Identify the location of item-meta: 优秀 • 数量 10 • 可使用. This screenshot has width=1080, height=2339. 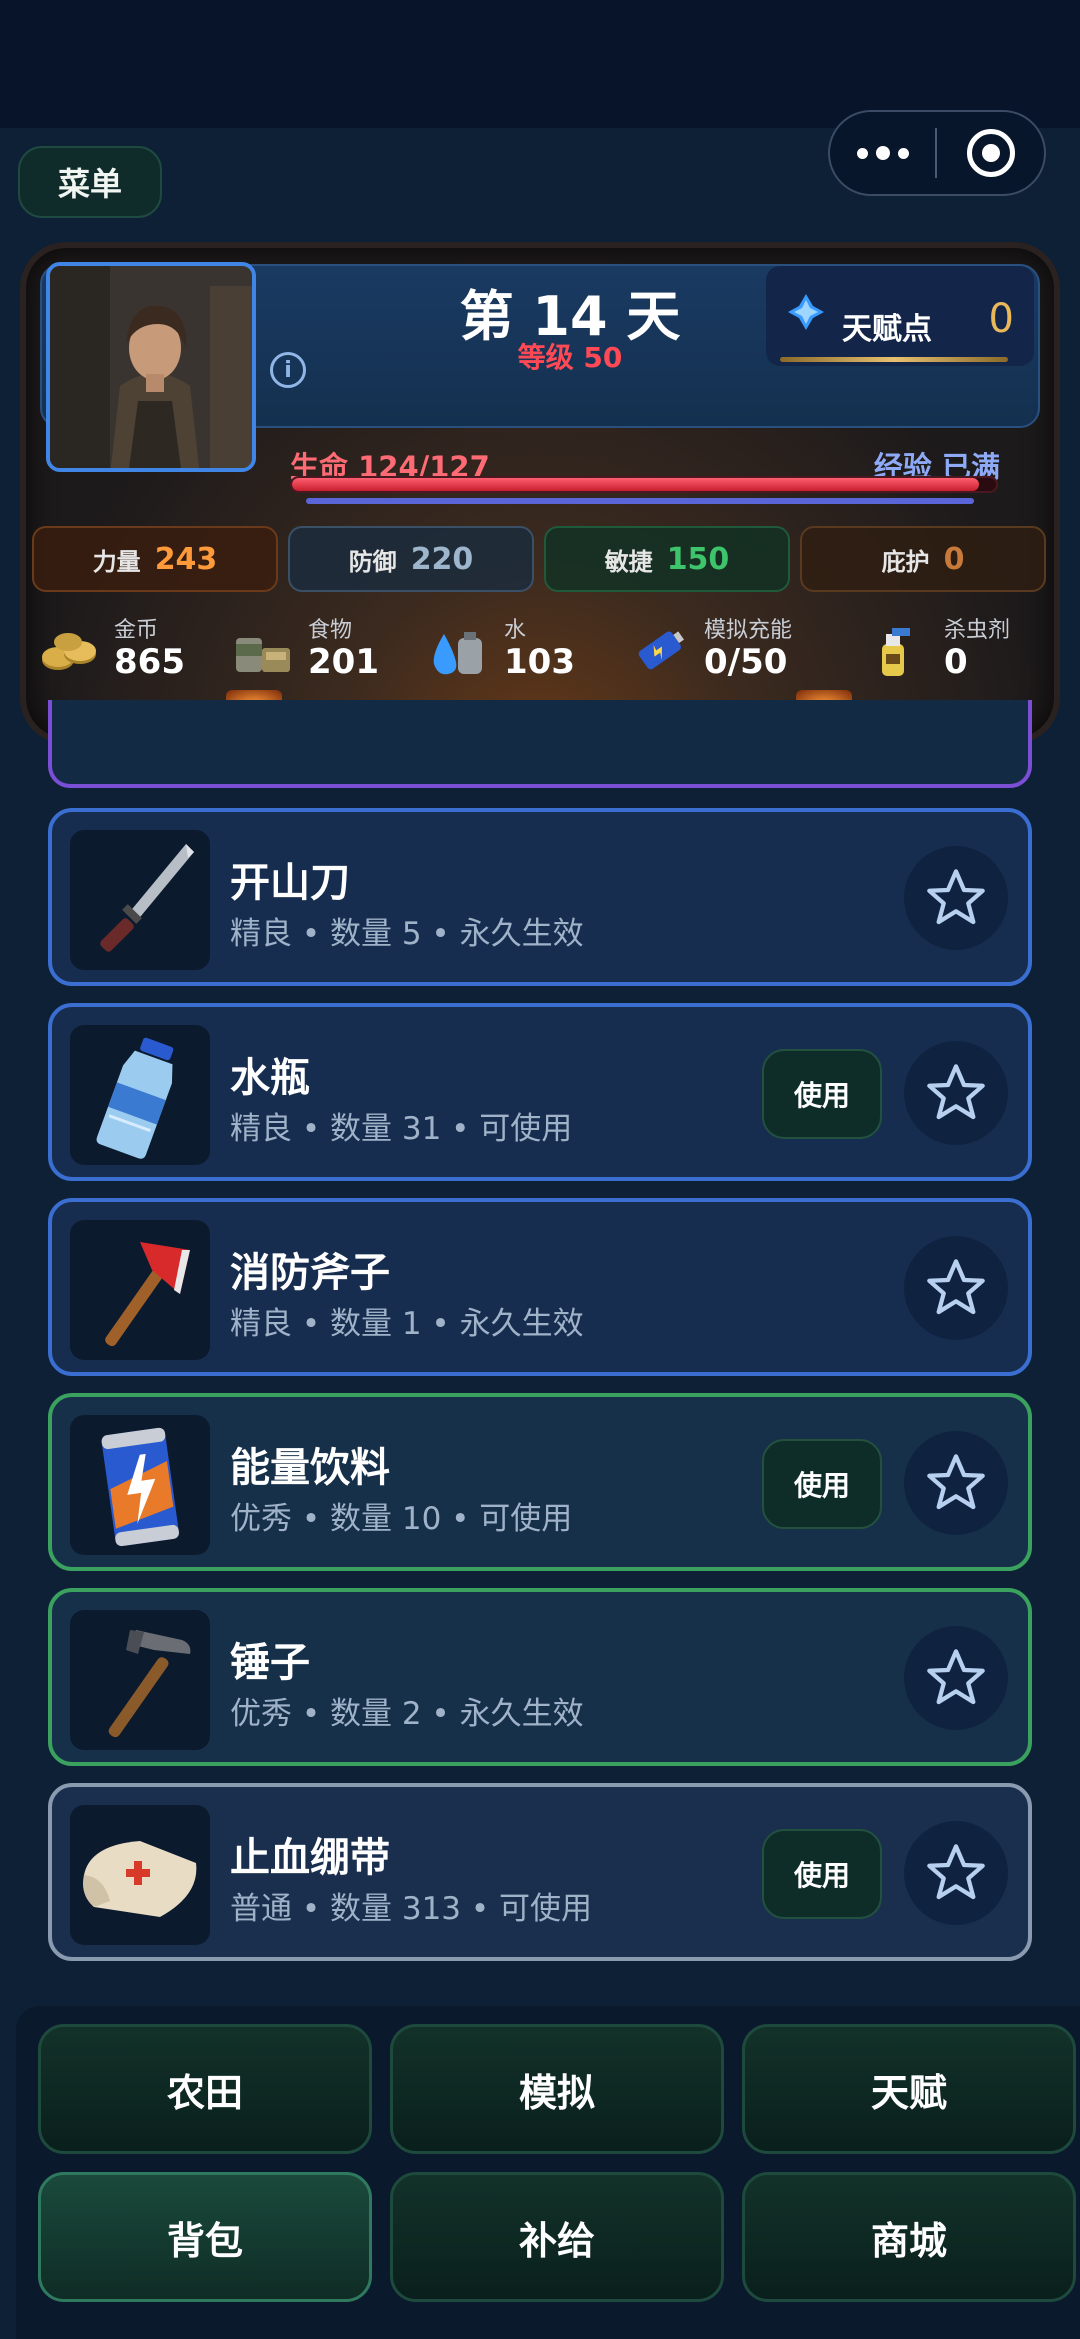
(401, 1519).